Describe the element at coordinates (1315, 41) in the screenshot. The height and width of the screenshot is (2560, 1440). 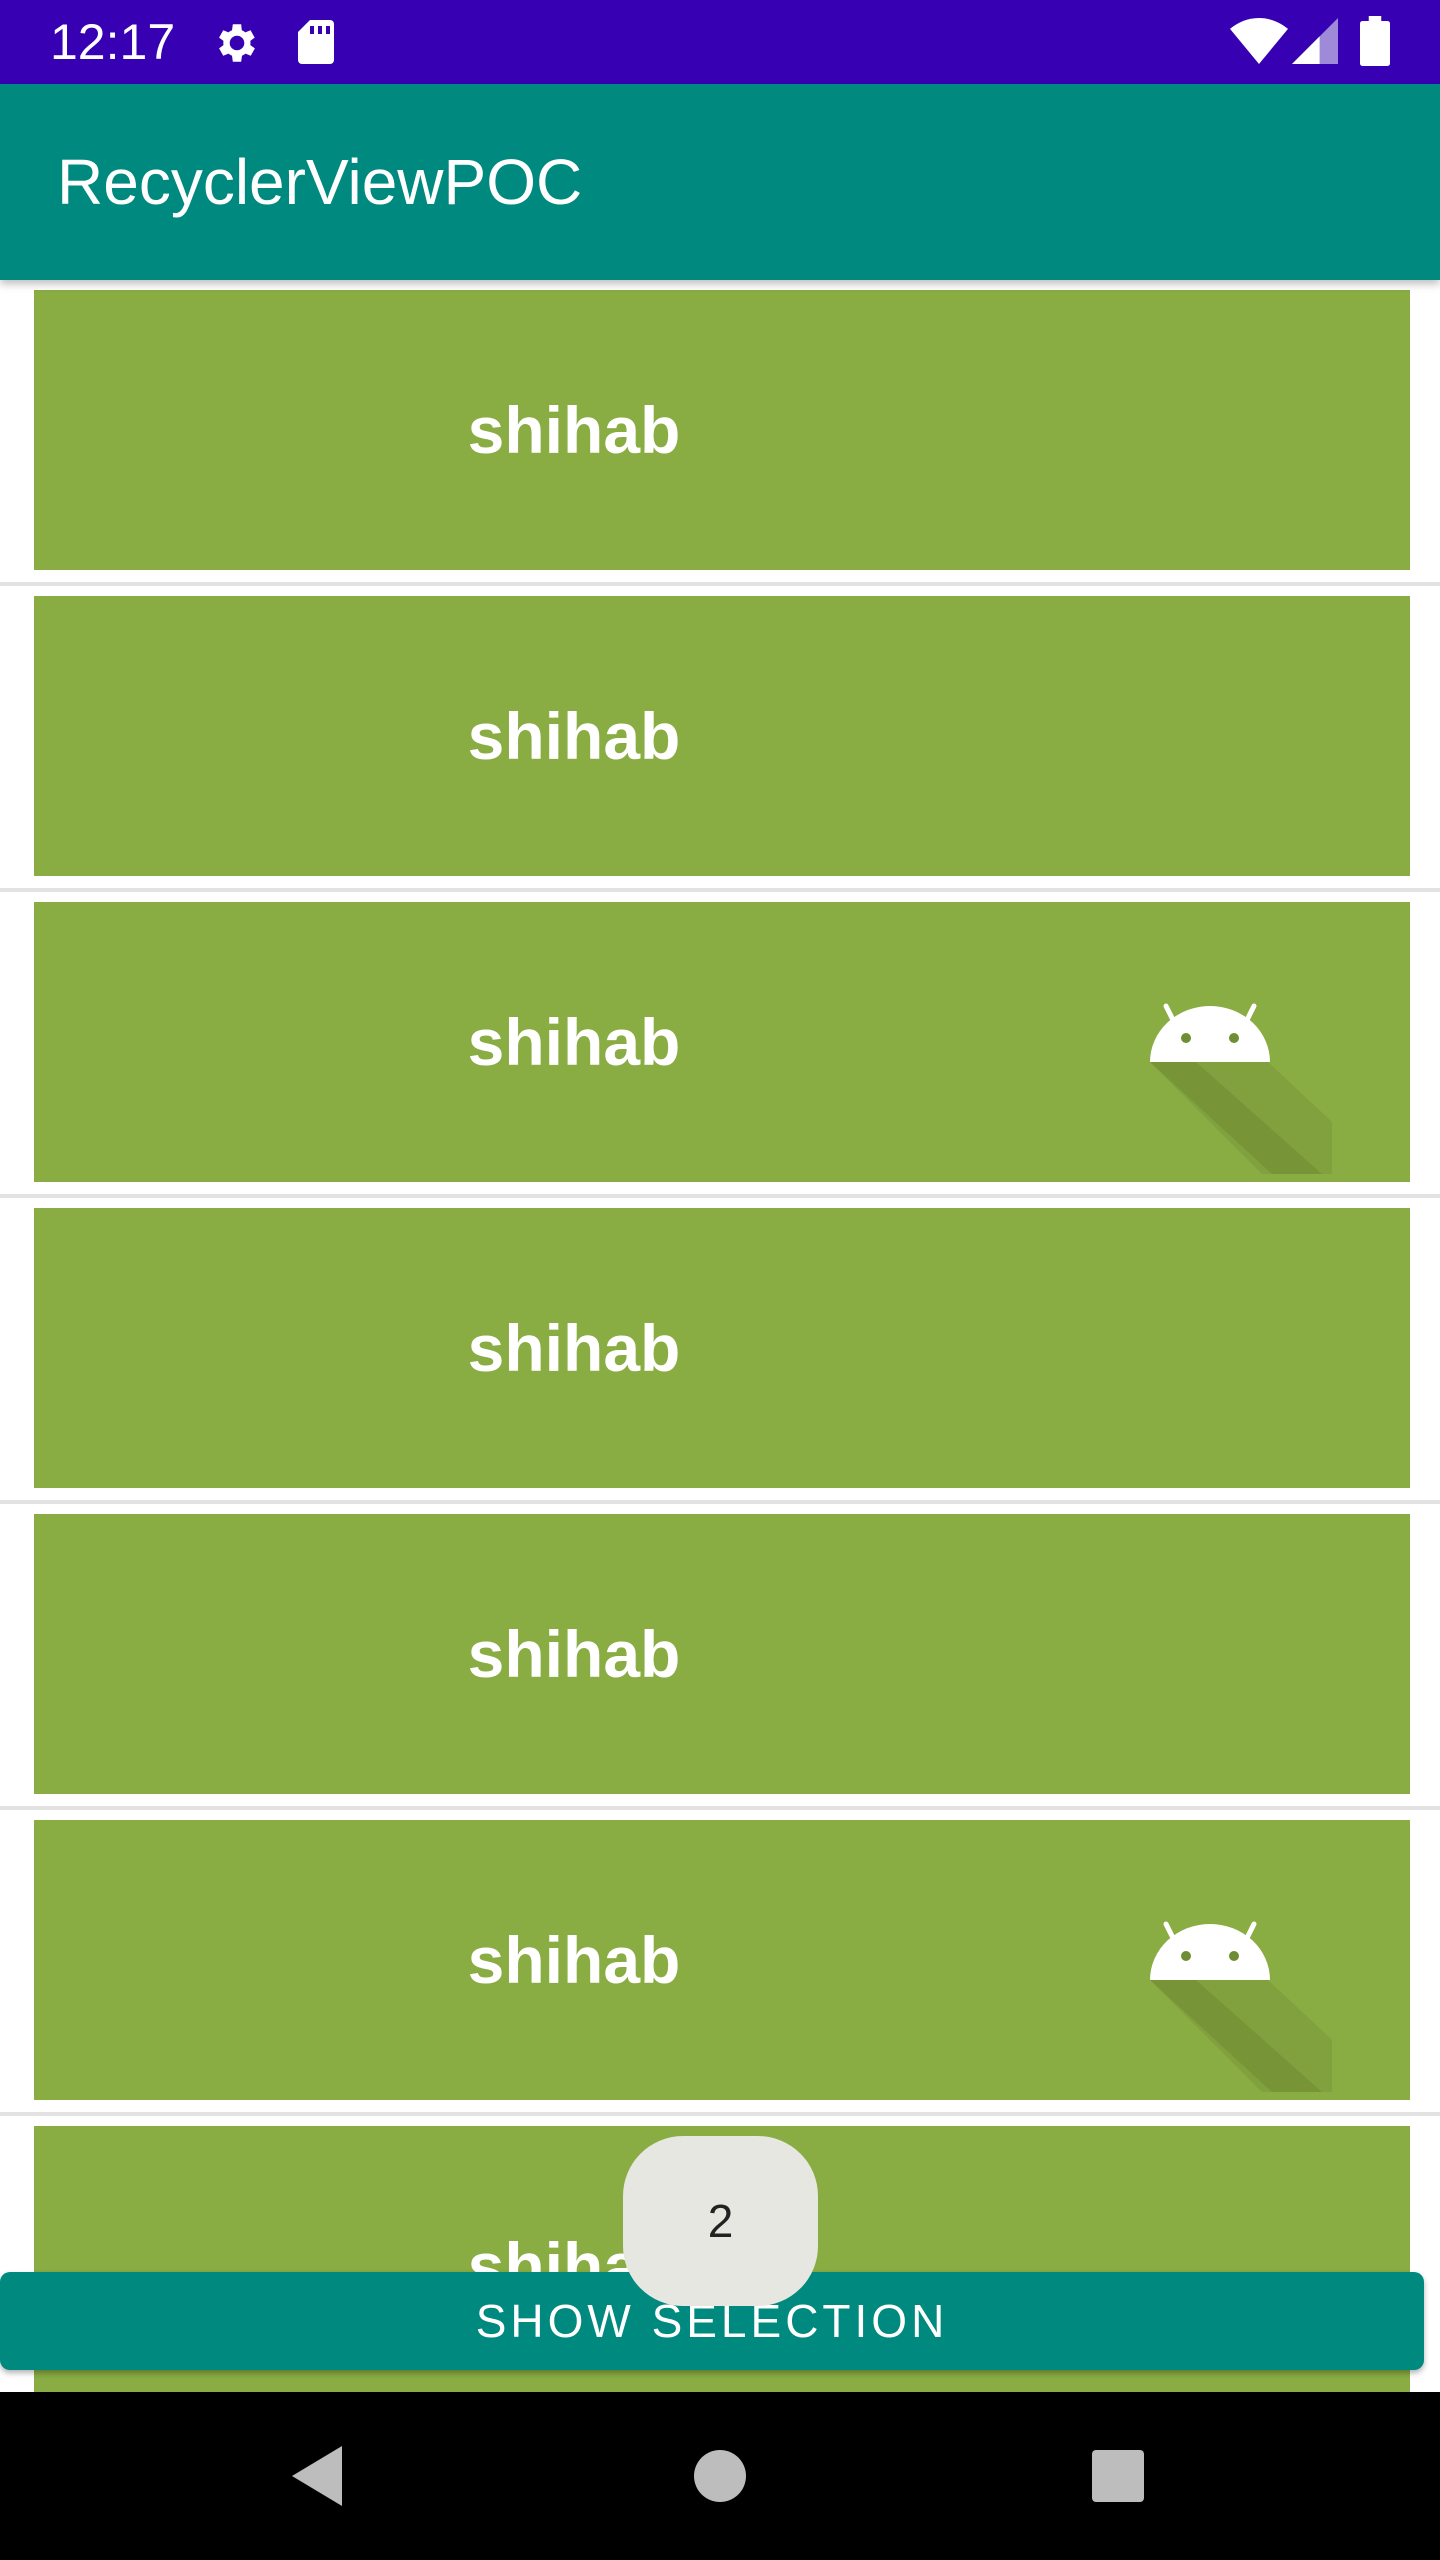
I see `signal-icon` at that location.